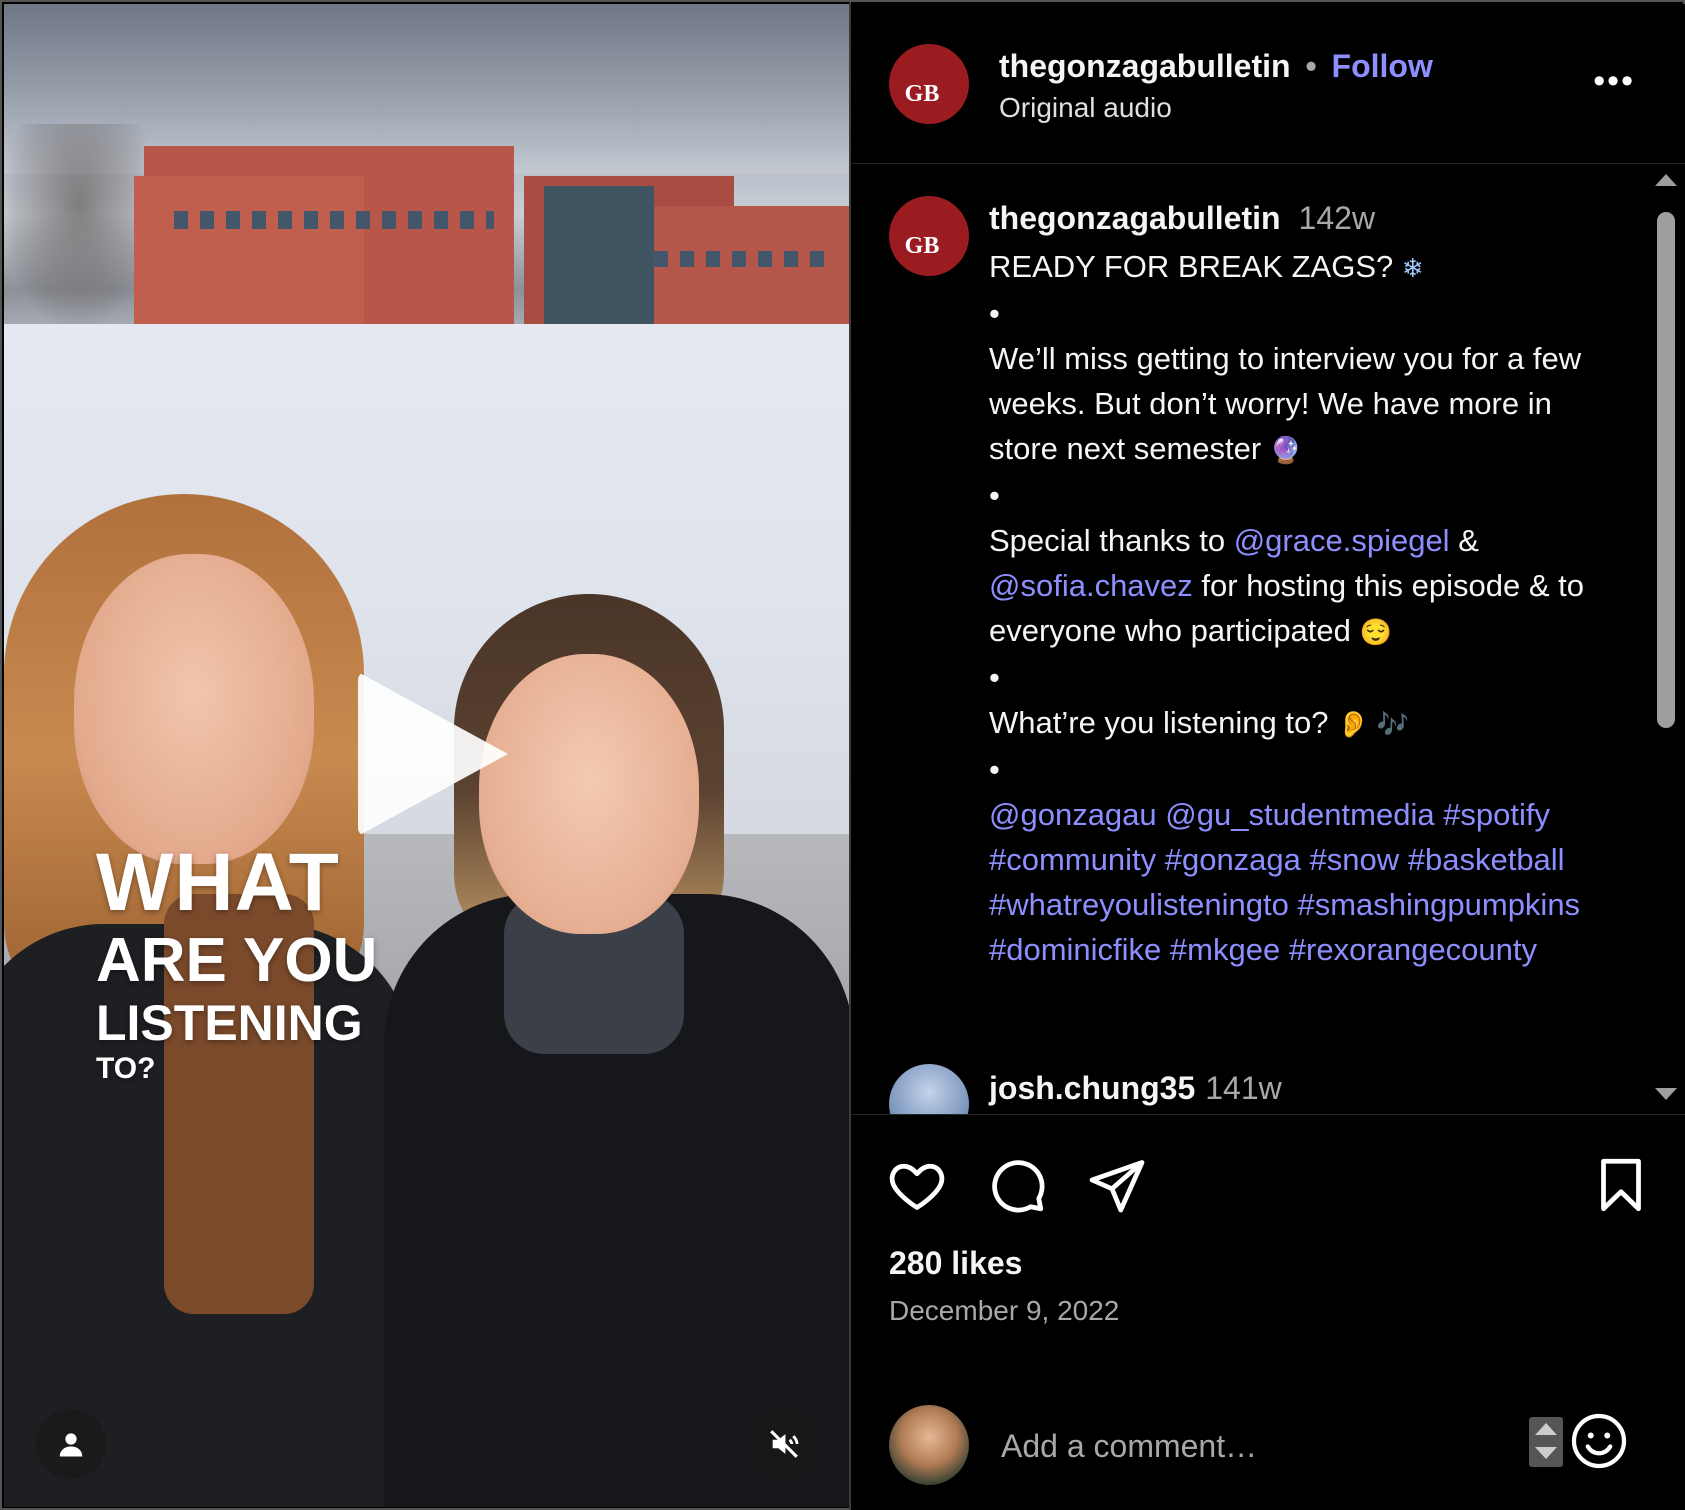  What do you see at coordinates (1092, 1088) in the screenshot?
I see `comment-username: josh.chung35` at bounding box center [1092, 1088].